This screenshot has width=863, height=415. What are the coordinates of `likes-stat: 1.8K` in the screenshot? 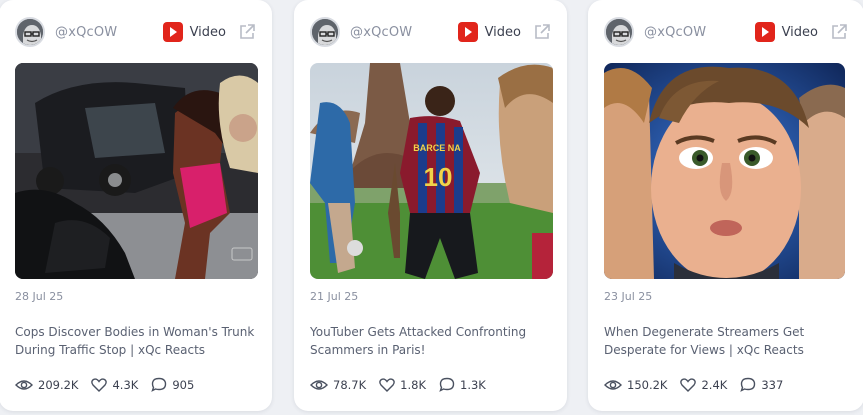 It's located at (402, 385).